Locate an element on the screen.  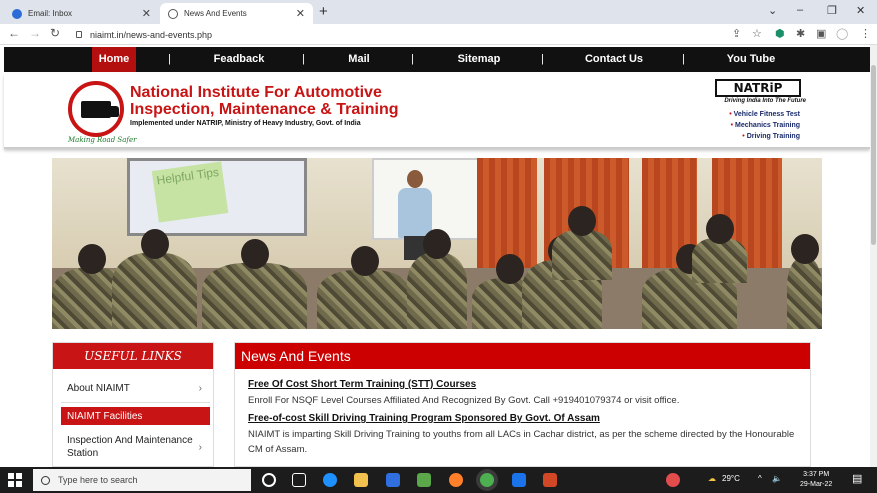
natrip-tagline: Driving India Into The Future is located at coordinates (765, 101).